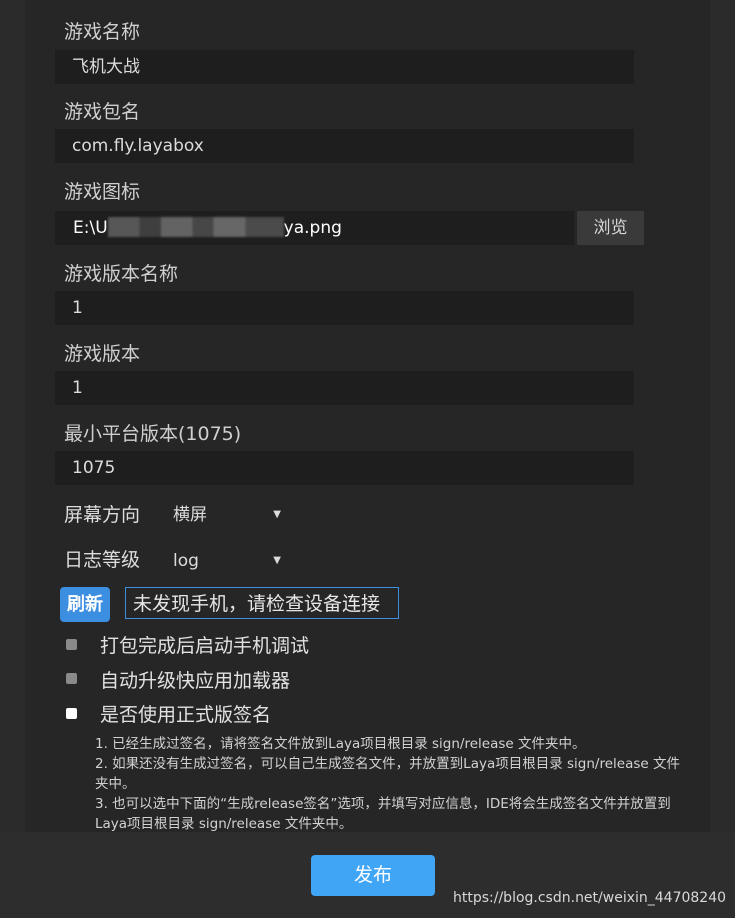 The width and height of the screenshot is (735, 918). Describe the element at coordinates (344, 146) in the screenshot. I see `package-name-input: com.fly.layabox` at that location.